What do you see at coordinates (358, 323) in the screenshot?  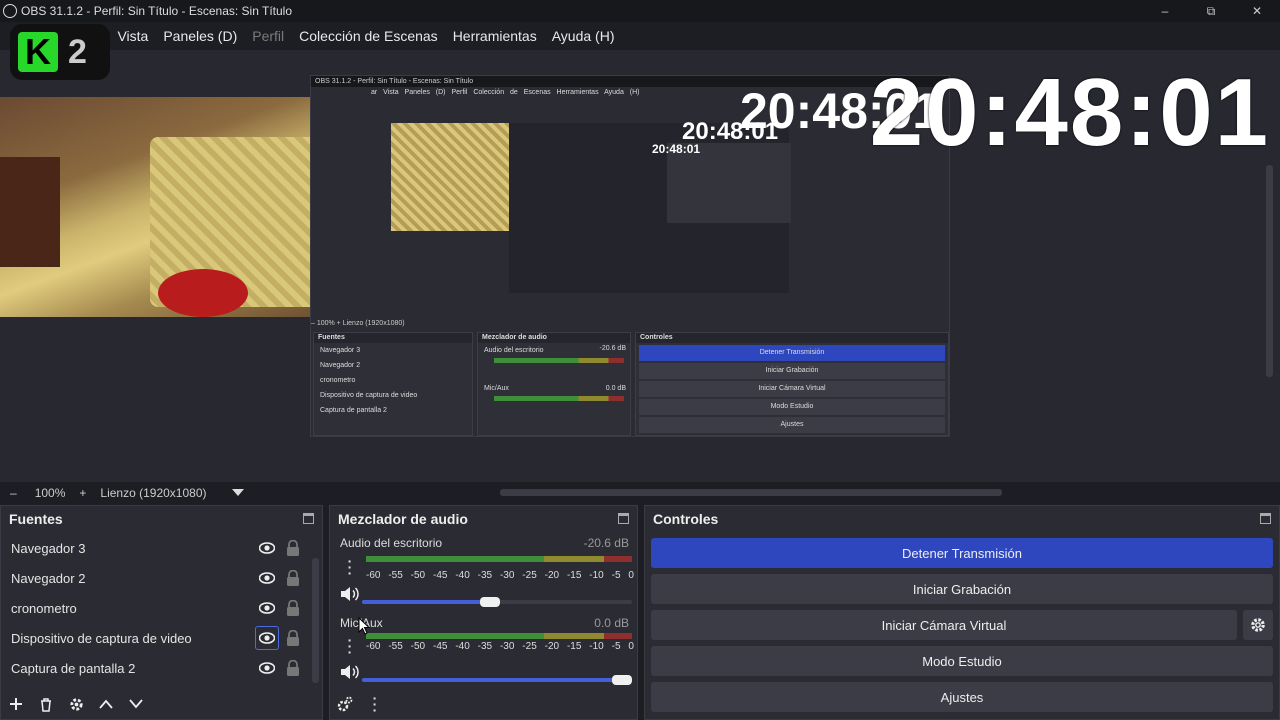 I see `nested-zoom-bar: – 100% + Lienzo (1920x1080)` at bounding box center [358, 323].